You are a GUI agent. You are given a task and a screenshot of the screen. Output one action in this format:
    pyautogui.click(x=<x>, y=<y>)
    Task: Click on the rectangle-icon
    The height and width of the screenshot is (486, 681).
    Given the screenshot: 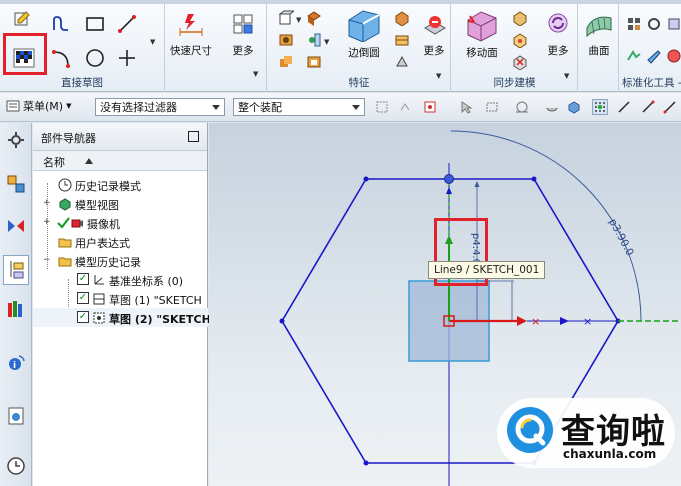 What is the action you would take?
    pyautogui.click(x=95, y=24)
    